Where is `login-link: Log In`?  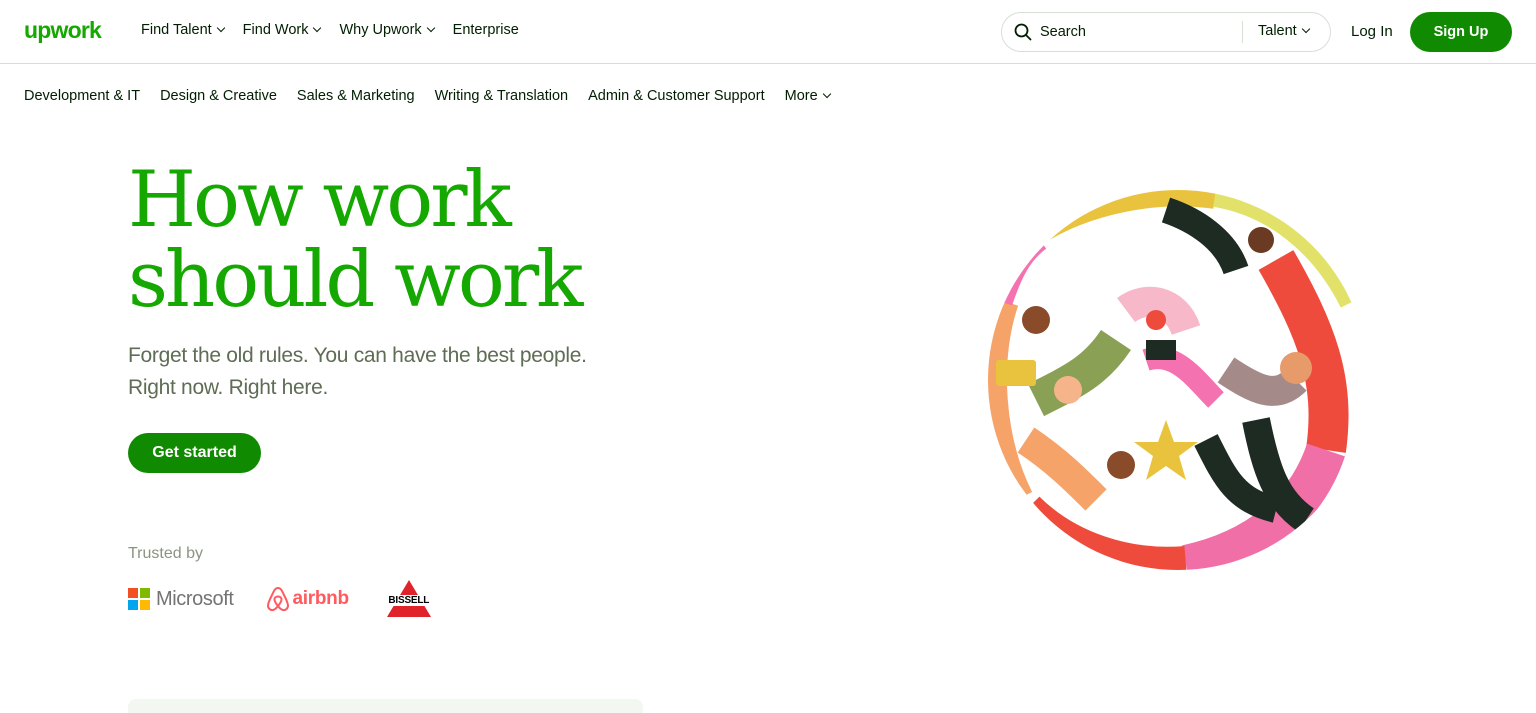
login-link: Log In is located at coordinates (1372, 31).